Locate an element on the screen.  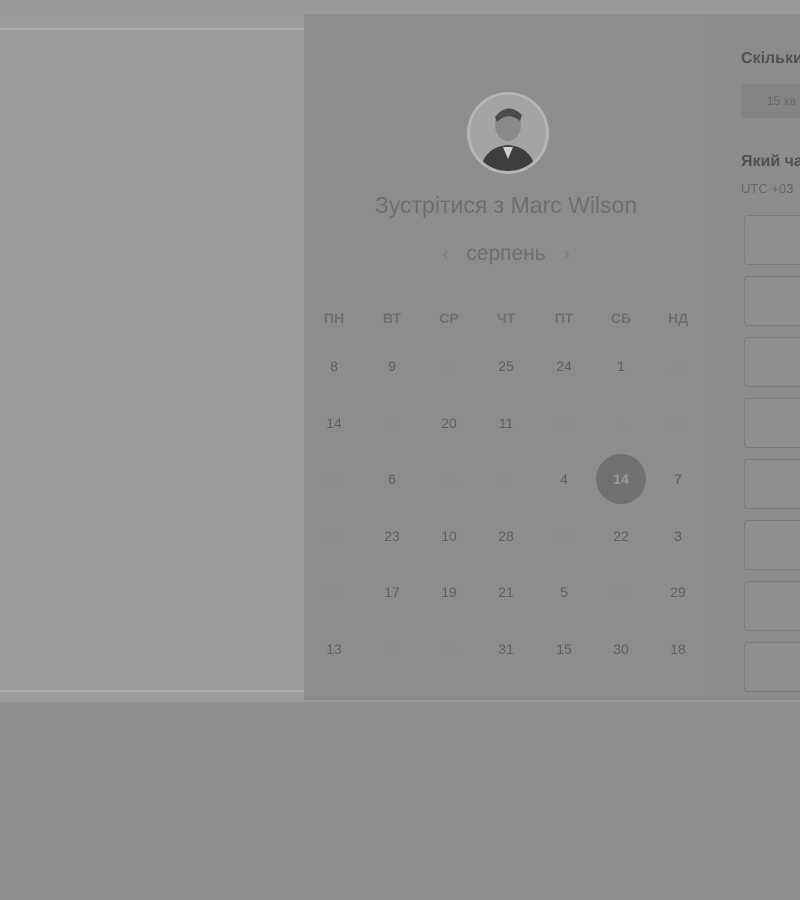
calendar-day: 29 is located at coordinates (678, 592).